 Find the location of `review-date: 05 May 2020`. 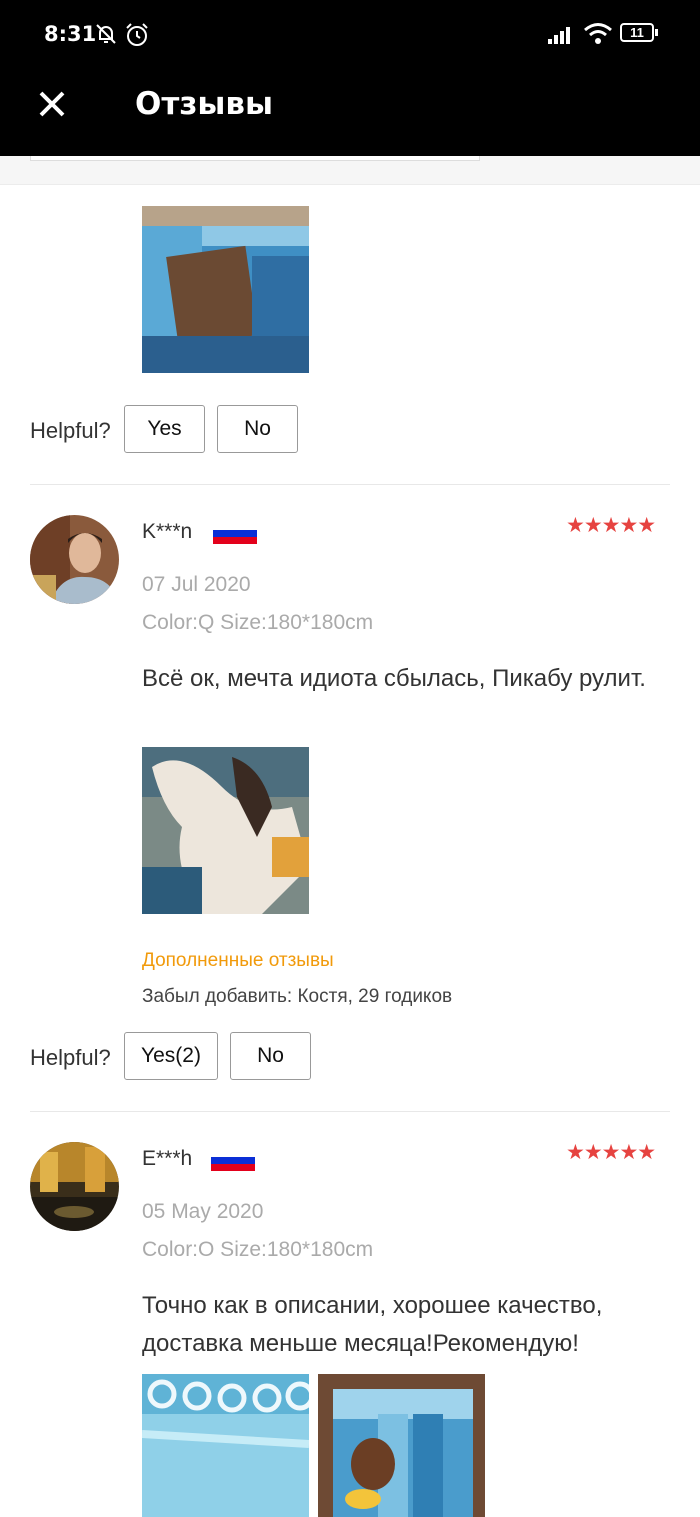

review-date: 05 May 2020 is located at coordinates (203, 1211).